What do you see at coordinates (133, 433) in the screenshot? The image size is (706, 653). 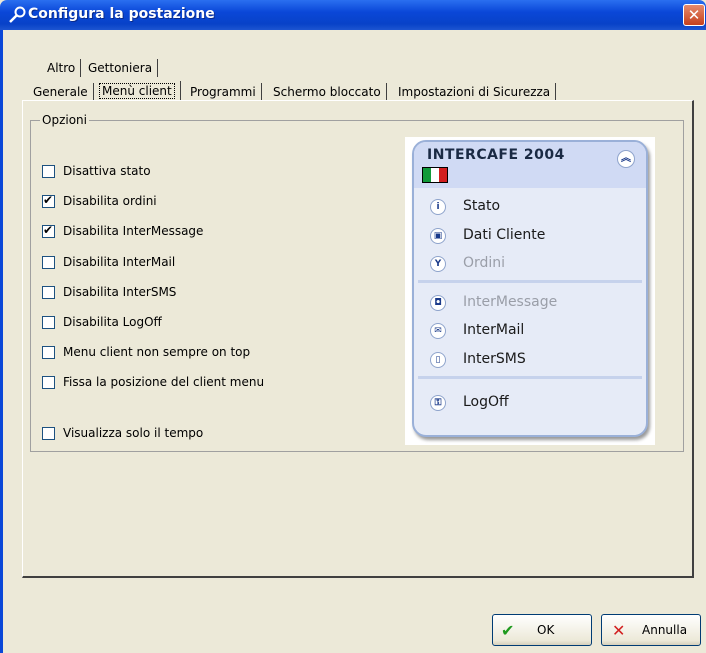 I see `checkbox-label: Visualizza solo il tempo` at bounding box center [133, 433].